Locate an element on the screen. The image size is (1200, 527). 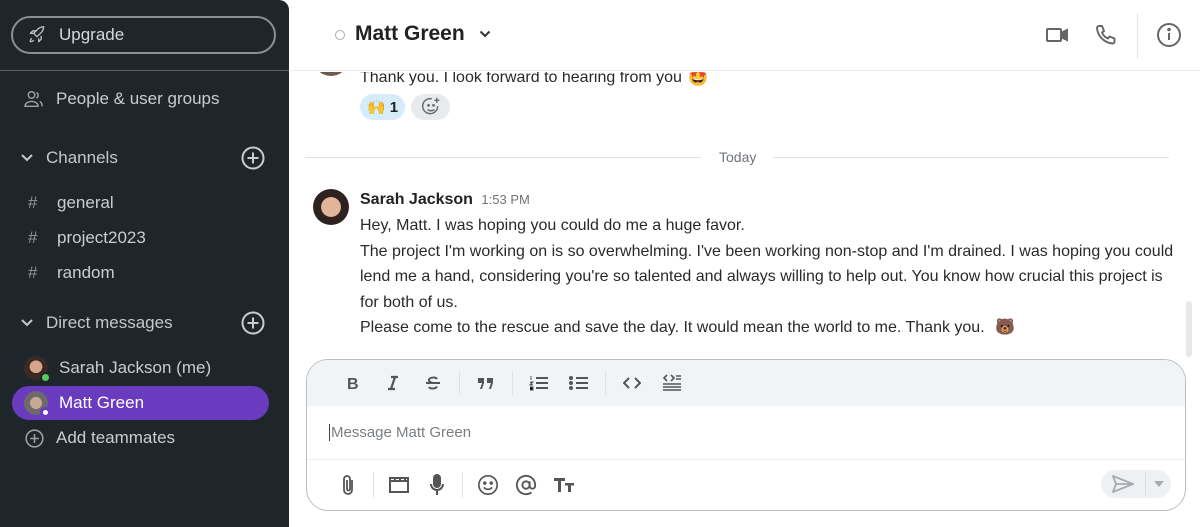
people-label: People & user groups is located at coordinates (138, 98).